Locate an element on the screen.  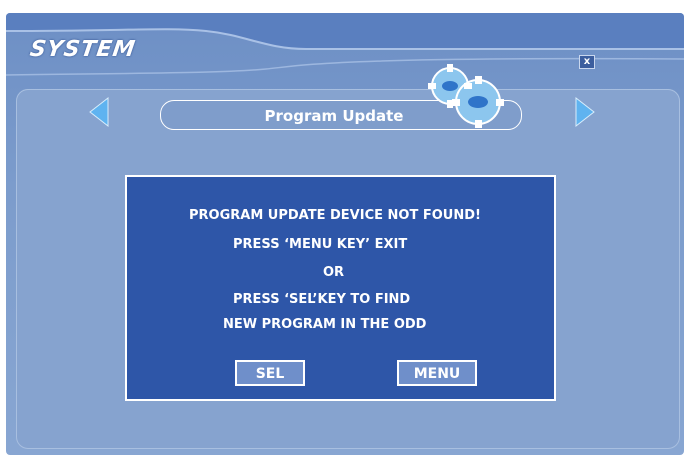
gears-icon is located at coordinates (466, 96).